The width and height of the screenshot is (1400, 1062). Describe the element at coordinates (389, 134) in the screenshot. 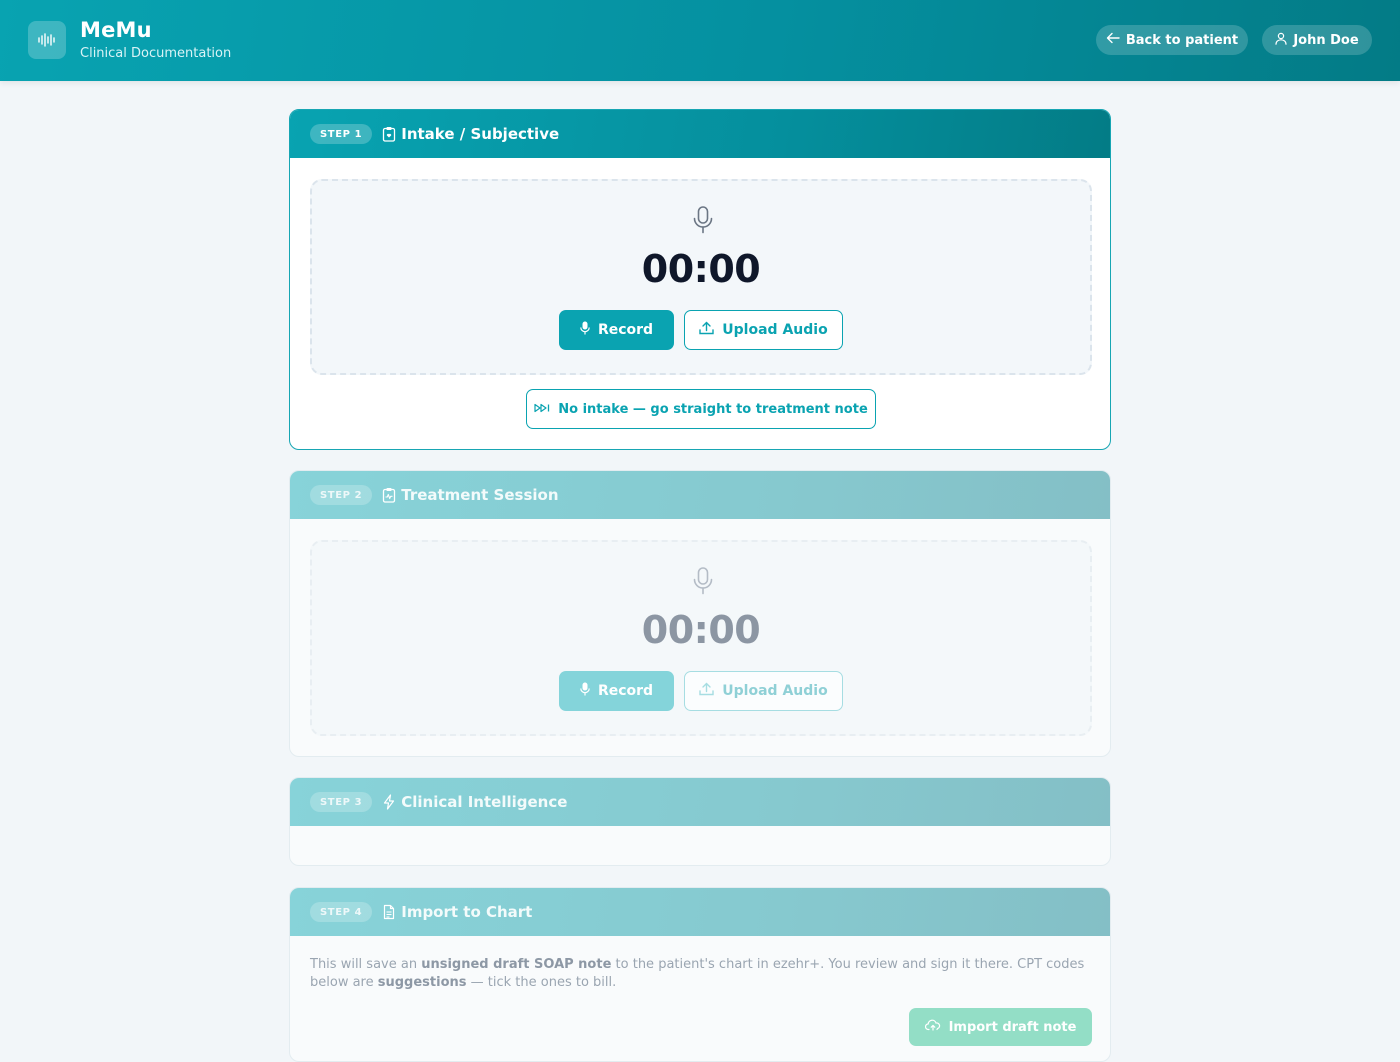

I see `clipboard-heart-icon` at that location.